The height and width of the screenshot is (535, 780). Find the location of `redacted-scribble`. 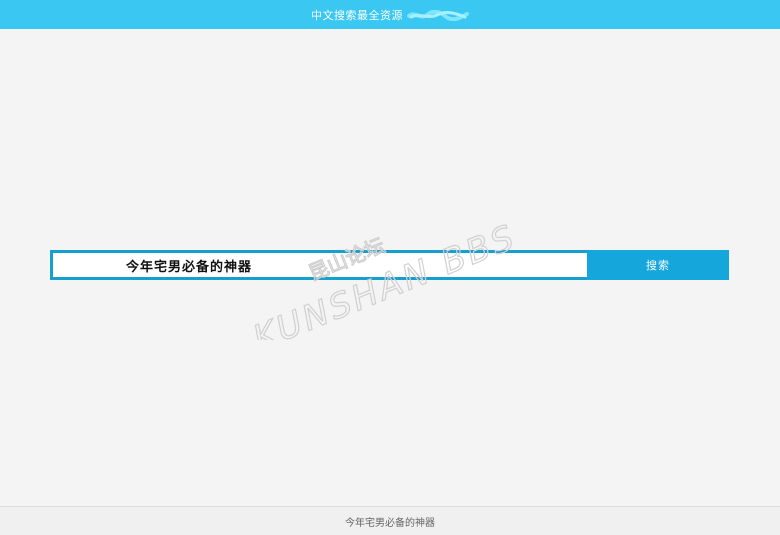

redacted-scribble is located at coordinates (438, 15).